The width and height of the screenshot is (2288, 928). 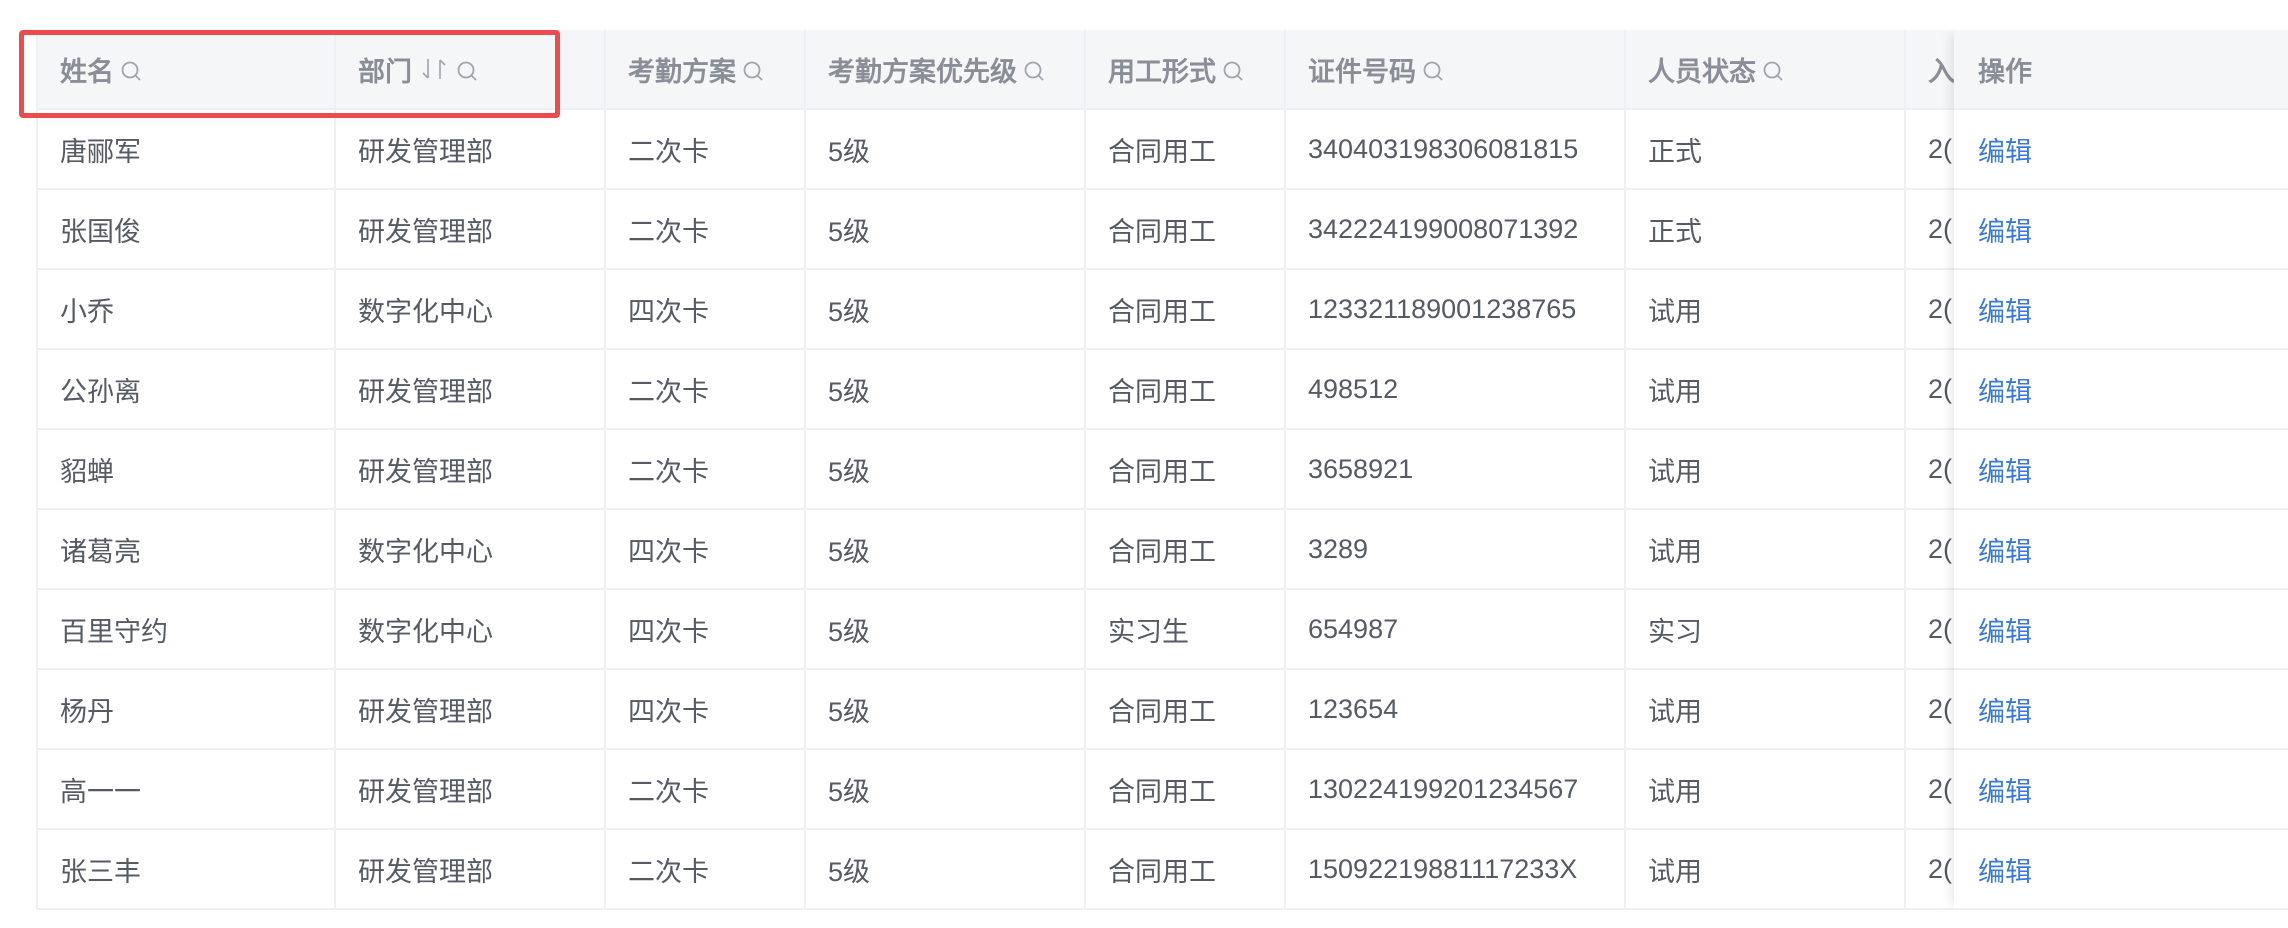 I want to click on column-header-actions: 操作, so click(x=2121, y=70).